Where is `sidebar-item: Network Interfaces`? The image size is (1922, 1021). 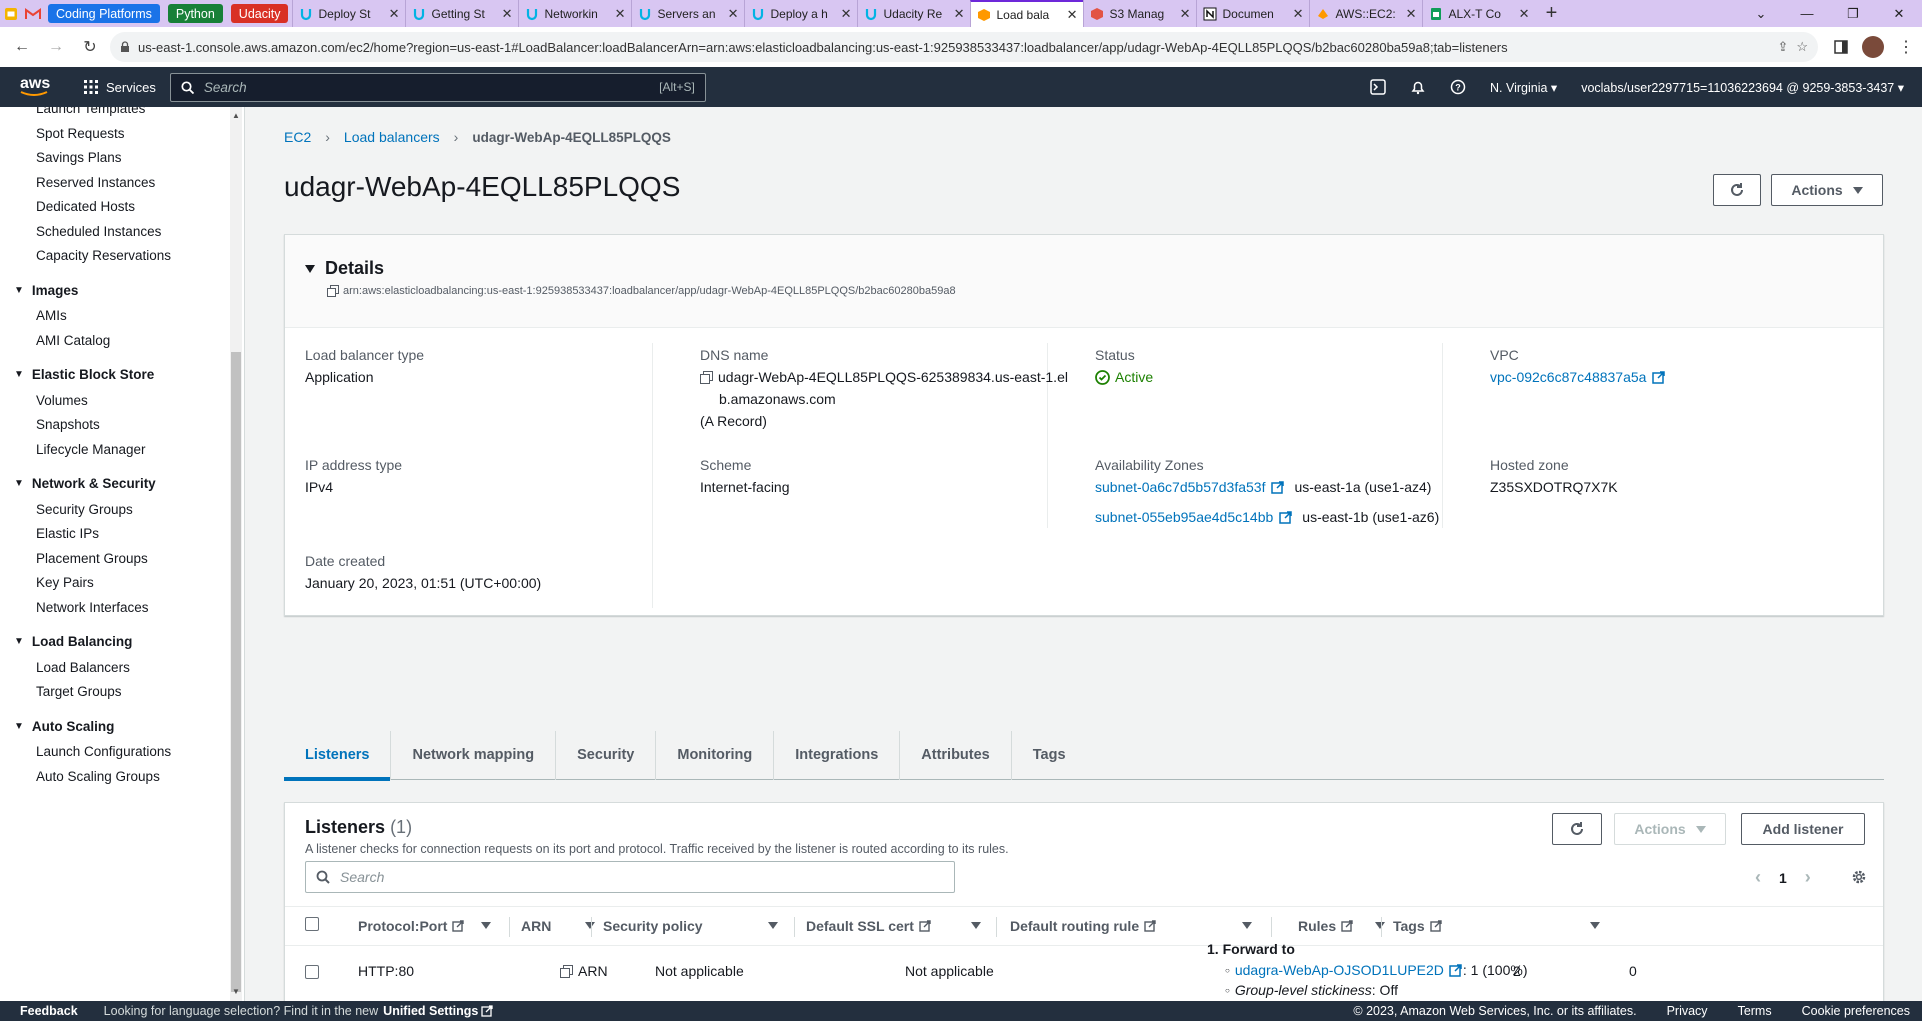 sidebar-item: Network Interfaces is located at coordinates (92, 607).